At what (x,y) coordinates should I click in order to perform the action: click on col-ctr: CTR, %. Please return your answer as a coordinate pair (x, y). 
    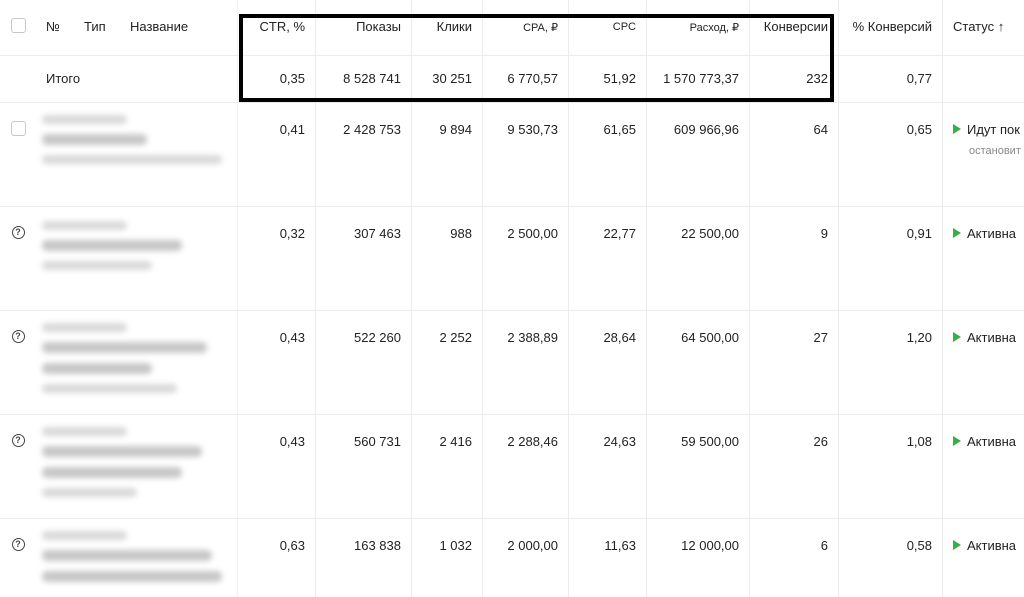
    Looking at the image, I should click on (277, 27).